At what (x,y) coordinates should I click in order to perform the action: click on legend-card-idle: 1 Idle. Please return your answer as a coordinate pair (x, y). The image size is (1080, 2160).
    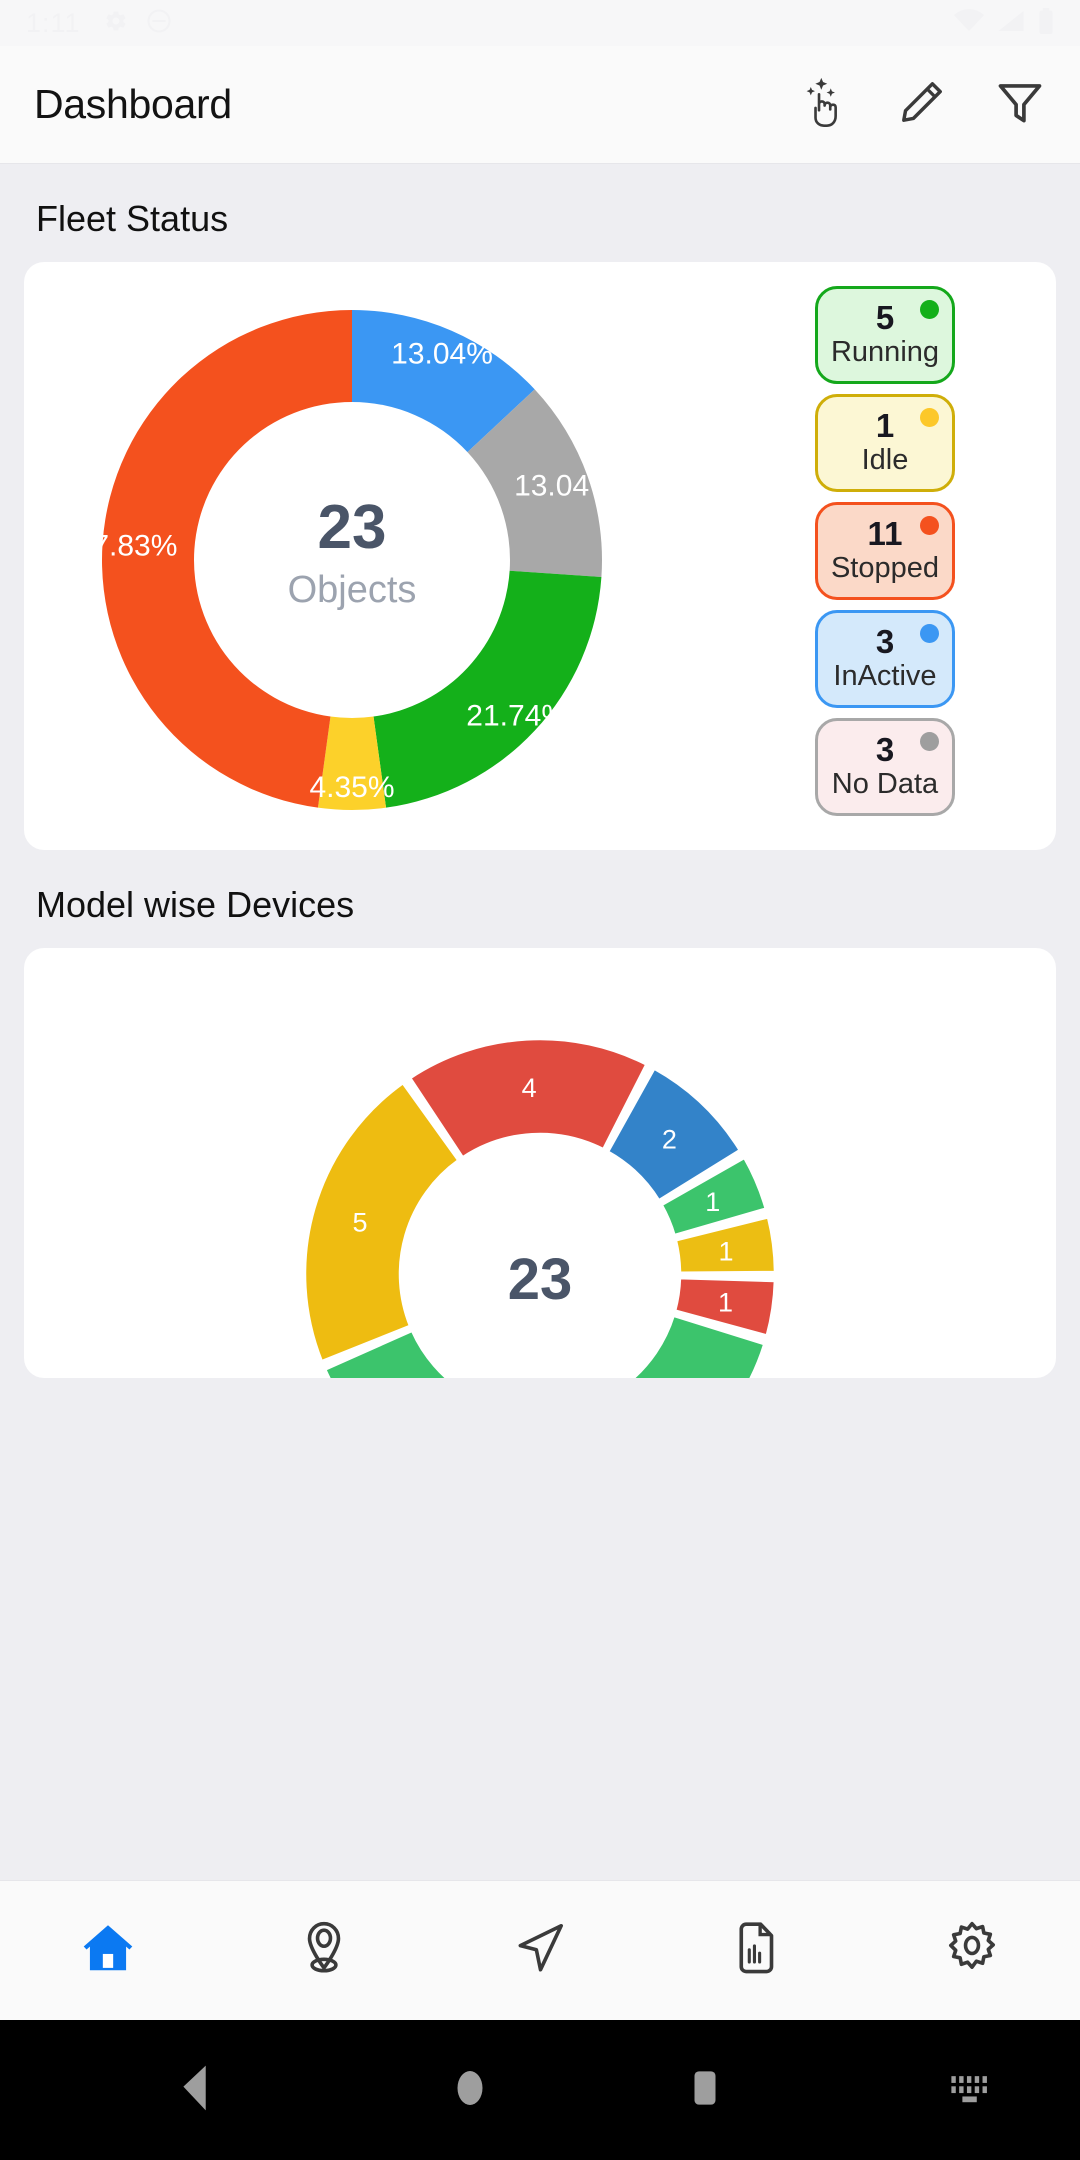
    Looking at the image, I should click on (885, 443).